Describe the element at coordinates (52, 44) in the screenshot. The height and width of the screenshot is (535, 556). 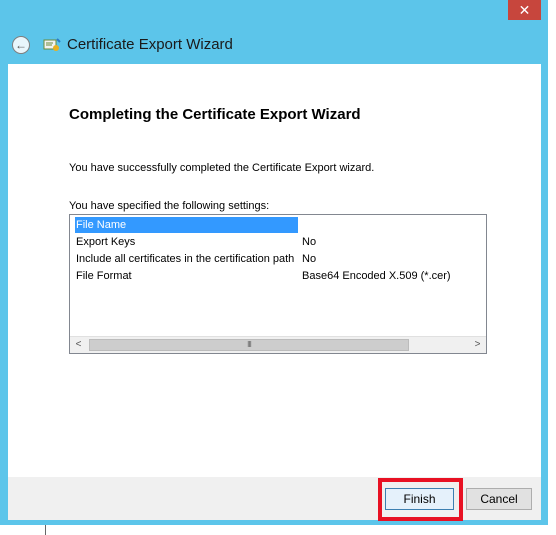
I see `certificate-icon` at that location.